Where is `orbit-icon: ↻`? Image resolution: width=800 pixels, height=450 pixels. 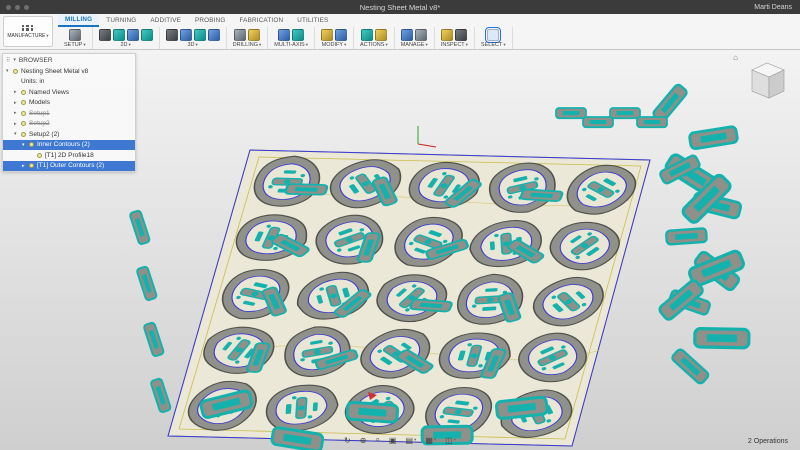
orbit-icon: ↻ is located at coordinates (347, 440).